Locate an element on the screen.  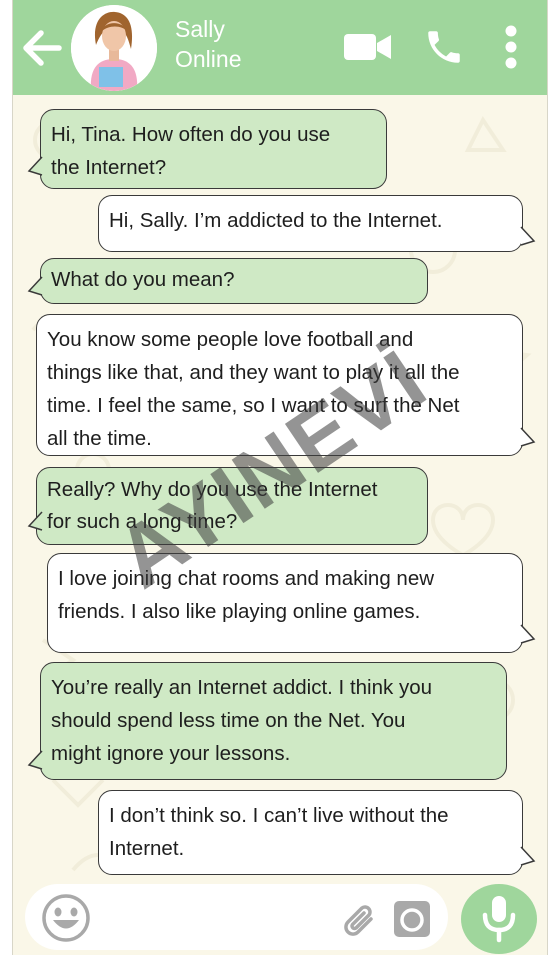
attach-button is located at coordinates (360, 922).